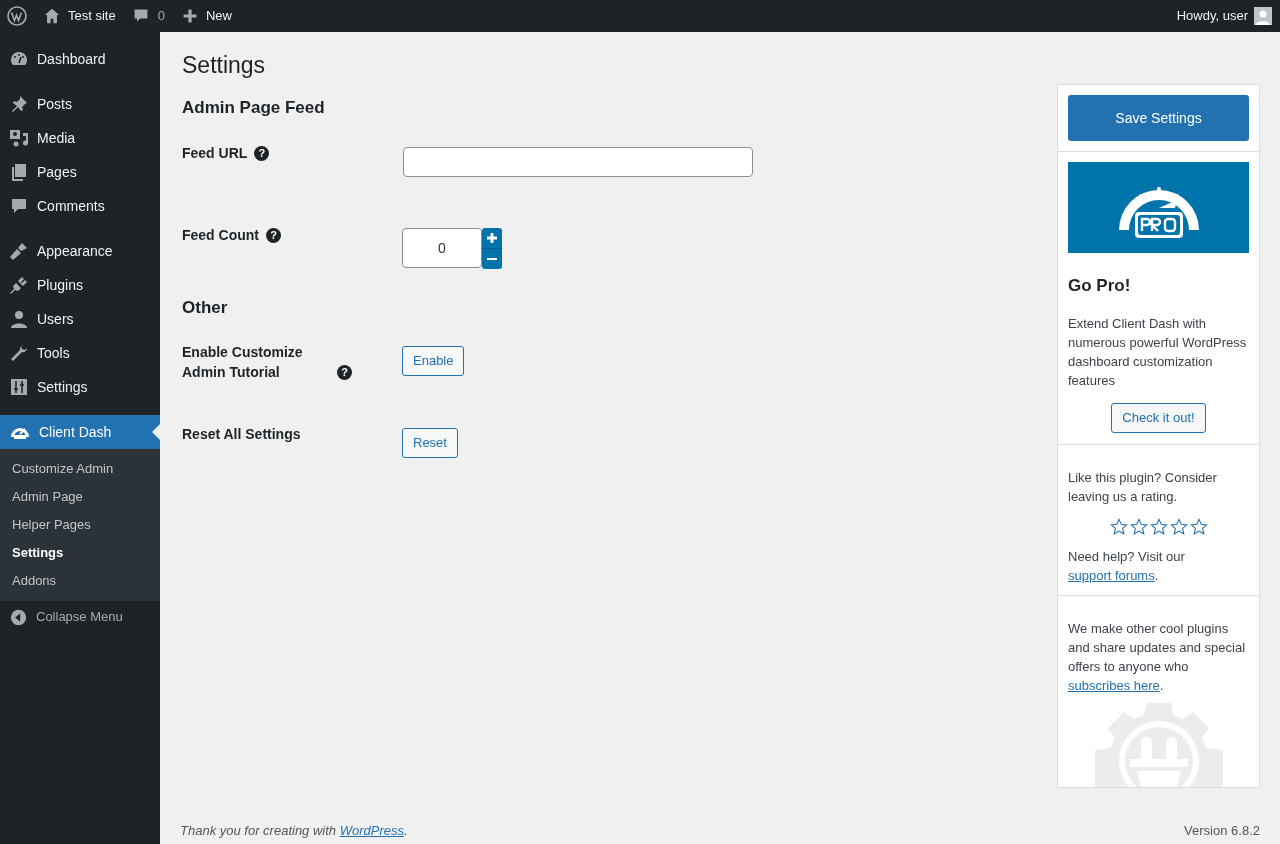 The width and height of the screenshot is (1280, 844). I want to click on current-arrow-icon, so click(156, 432).